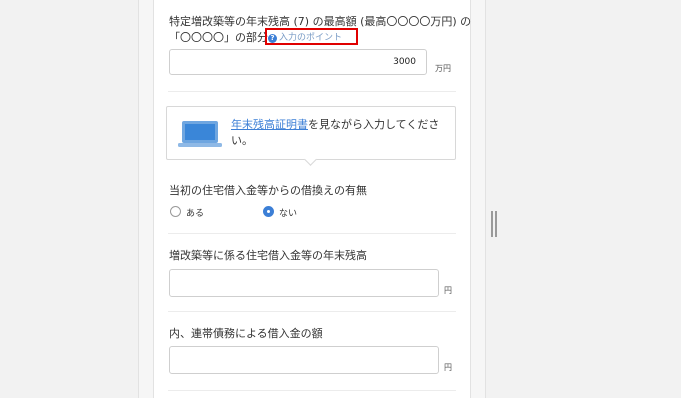 Image resolution: width=681 pixels, height=398 pixels. Describe the element at coordinates (200, 134) in the screenshot. I see `laptop-icon` at that location.